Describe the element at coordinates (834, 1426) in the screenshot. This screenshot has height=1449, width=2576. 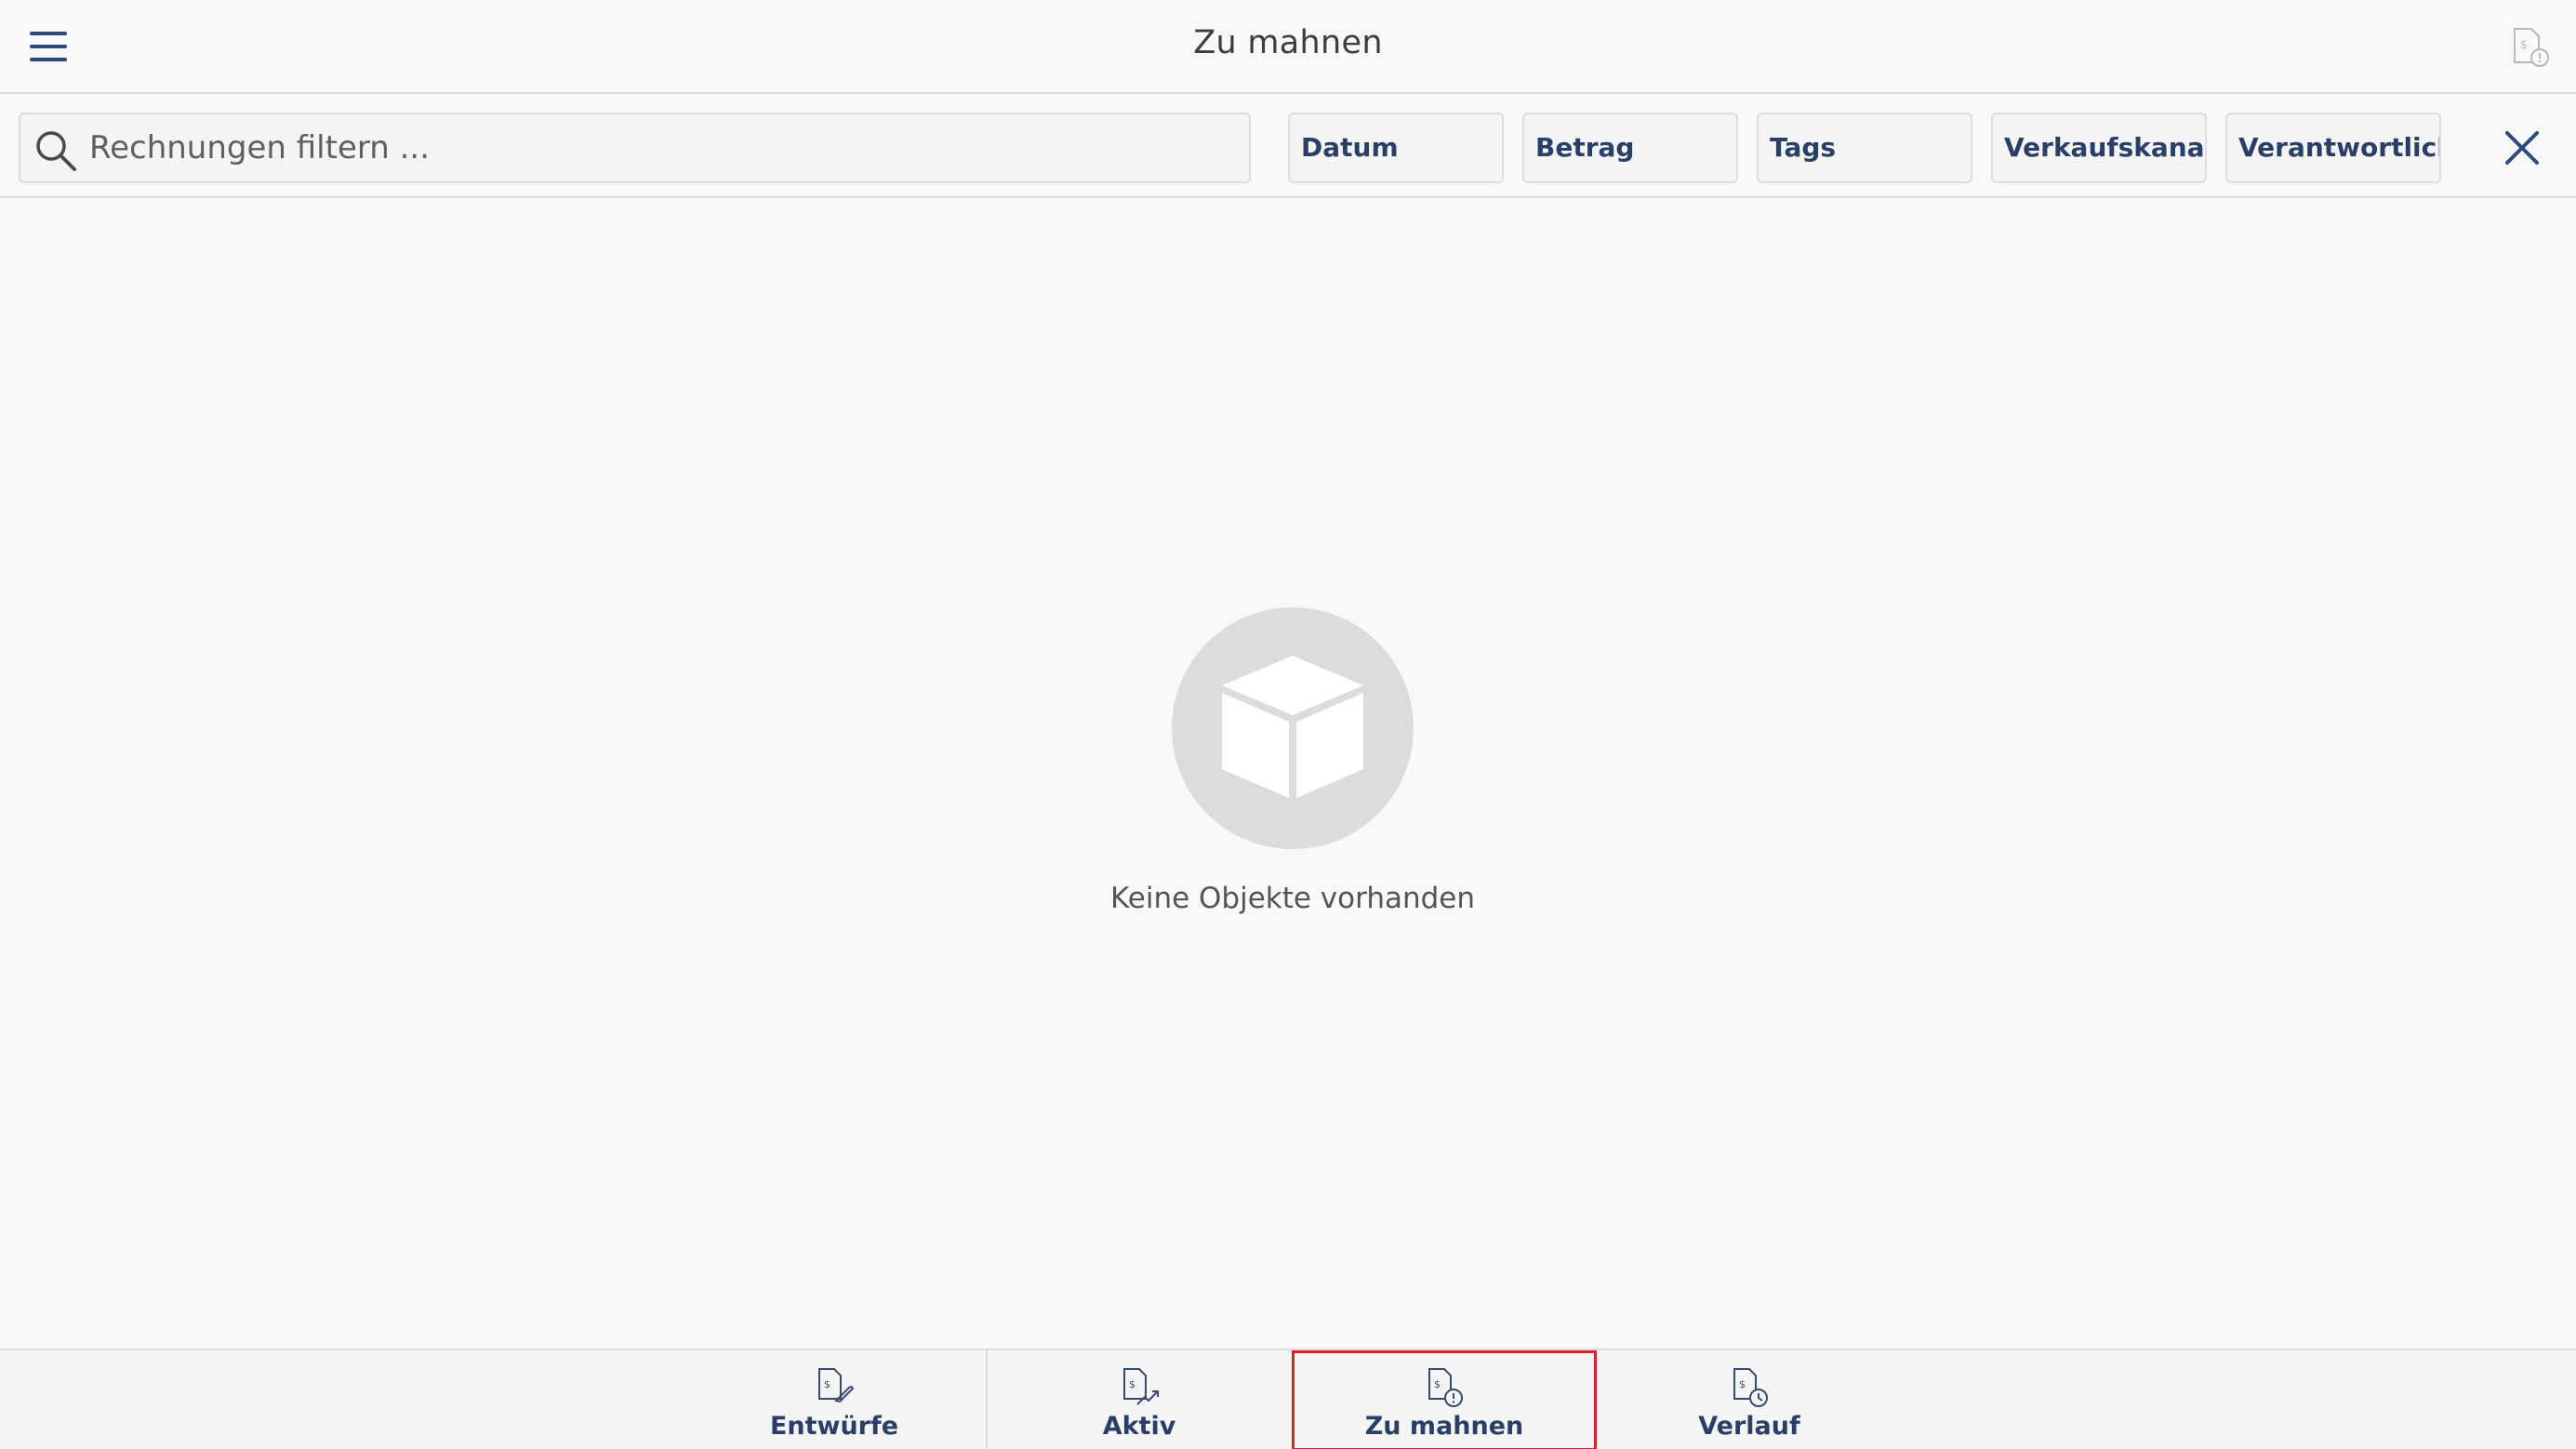
I see `tab-label: Entwürfe` at that location.